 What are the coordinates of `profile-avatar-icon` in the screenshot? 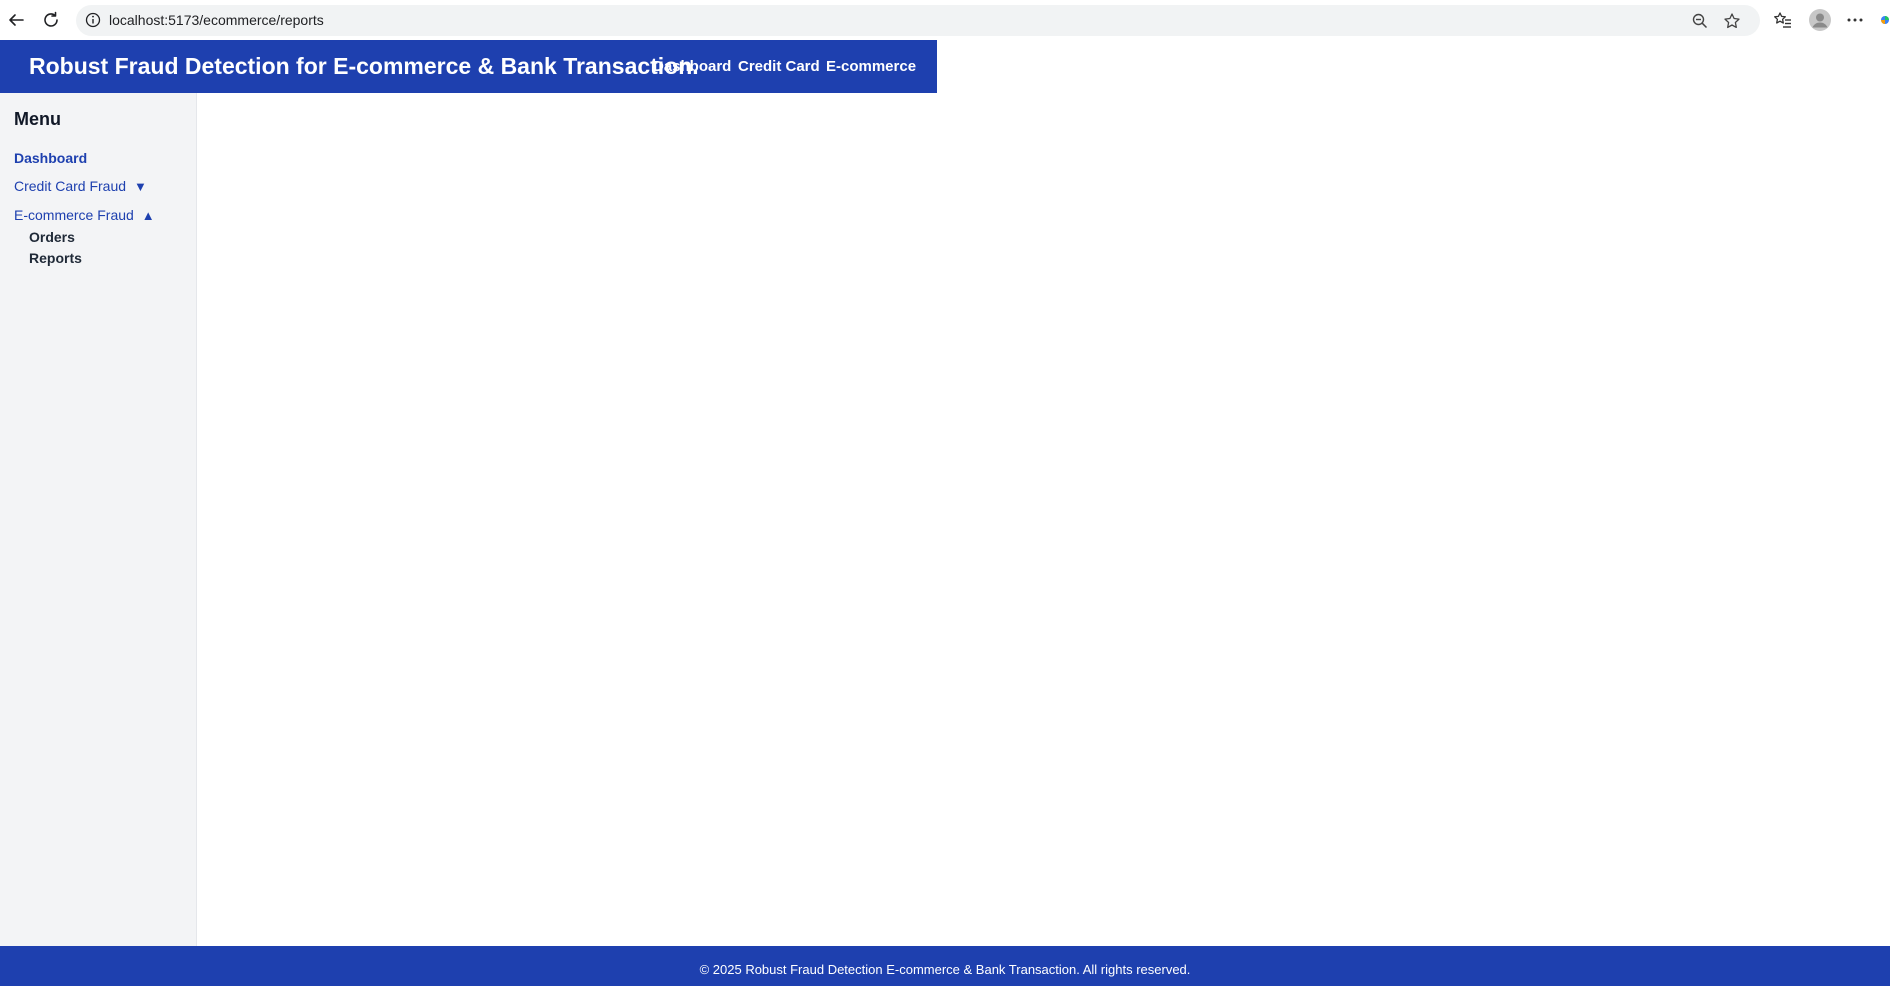 It's located at (1820, 20).